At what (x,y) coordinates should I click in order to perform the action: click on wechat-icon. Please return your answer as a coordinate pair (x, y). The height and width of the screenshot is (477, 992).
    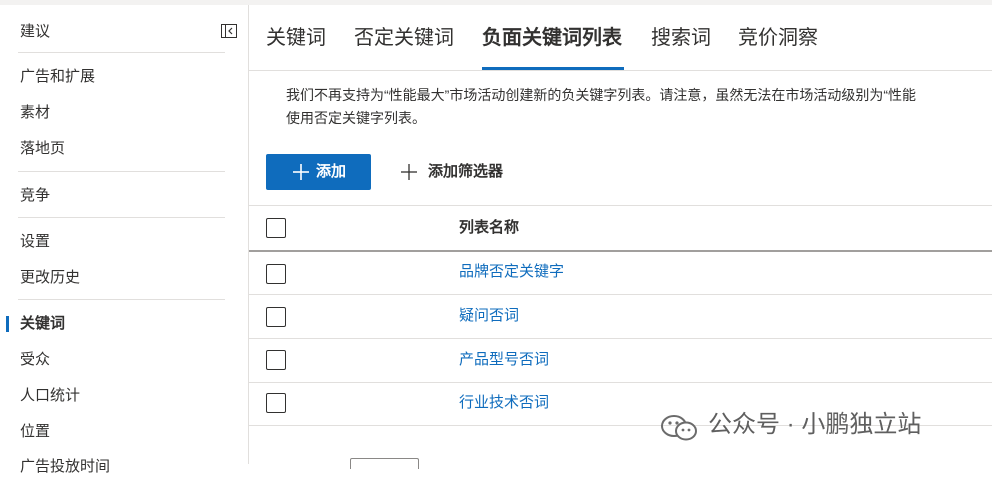
    Looking at the image, I should click on (679, 428).